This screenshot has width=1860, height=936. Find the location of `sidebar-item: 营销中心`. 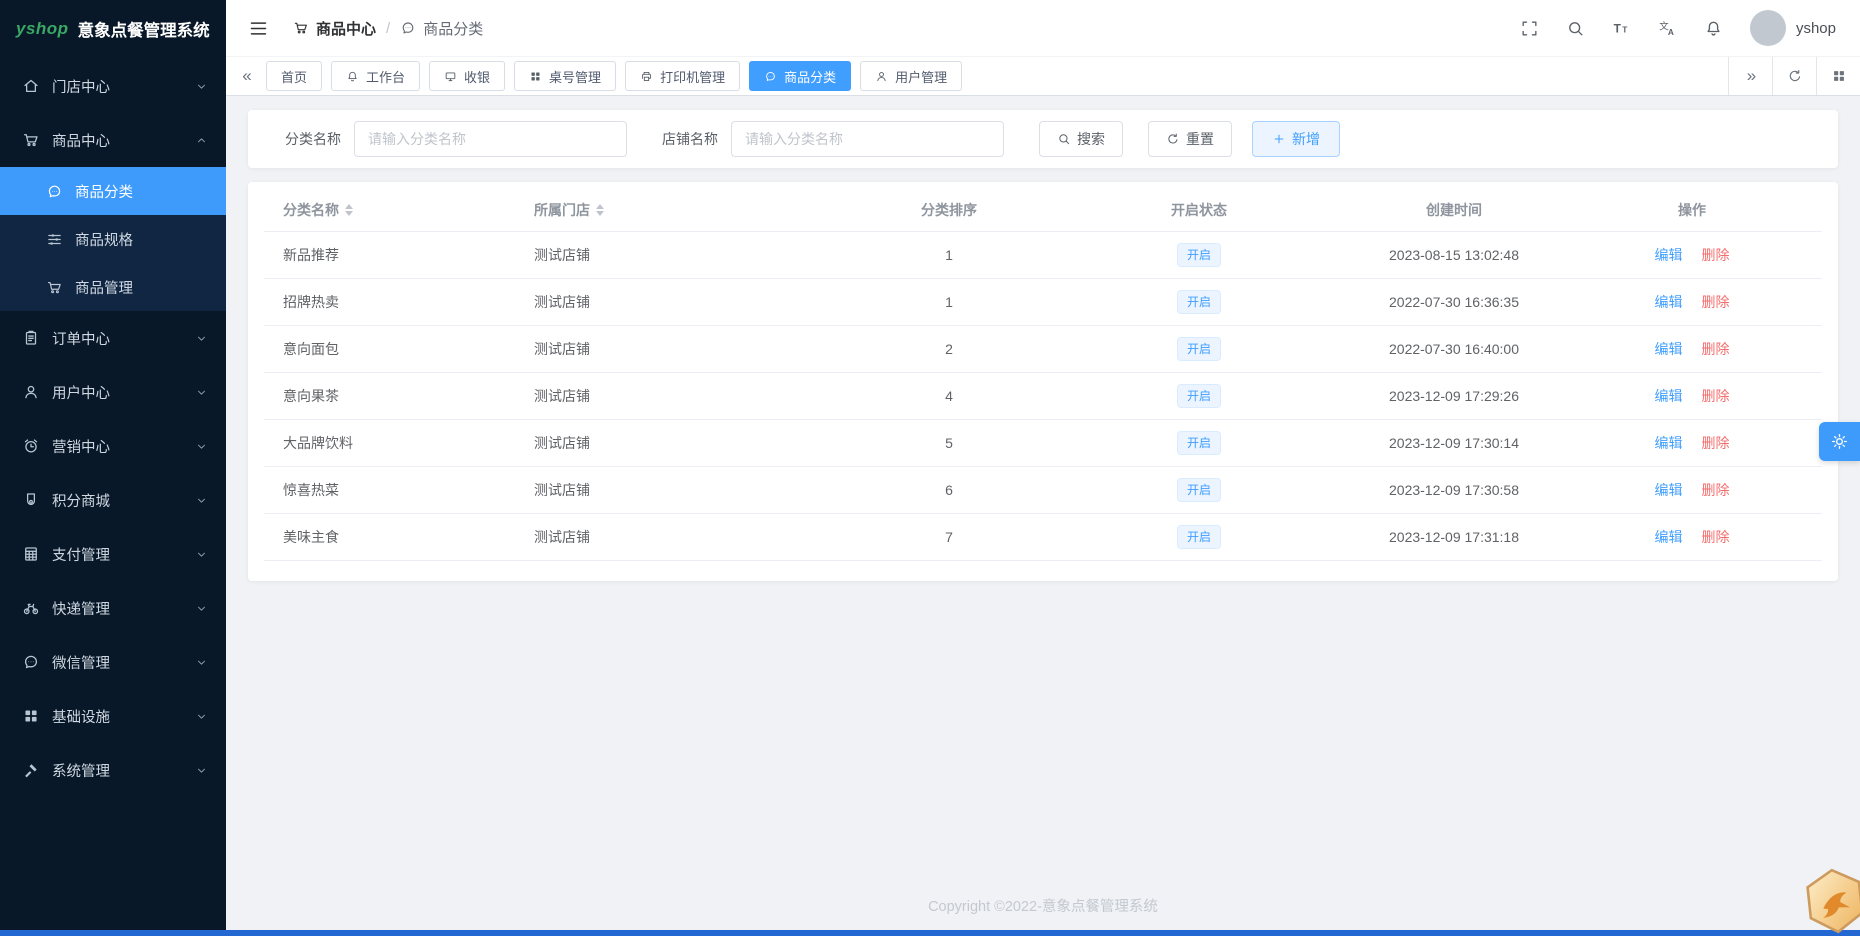

sidebar-item: 营销中心 is located at coordinates (113, 446).